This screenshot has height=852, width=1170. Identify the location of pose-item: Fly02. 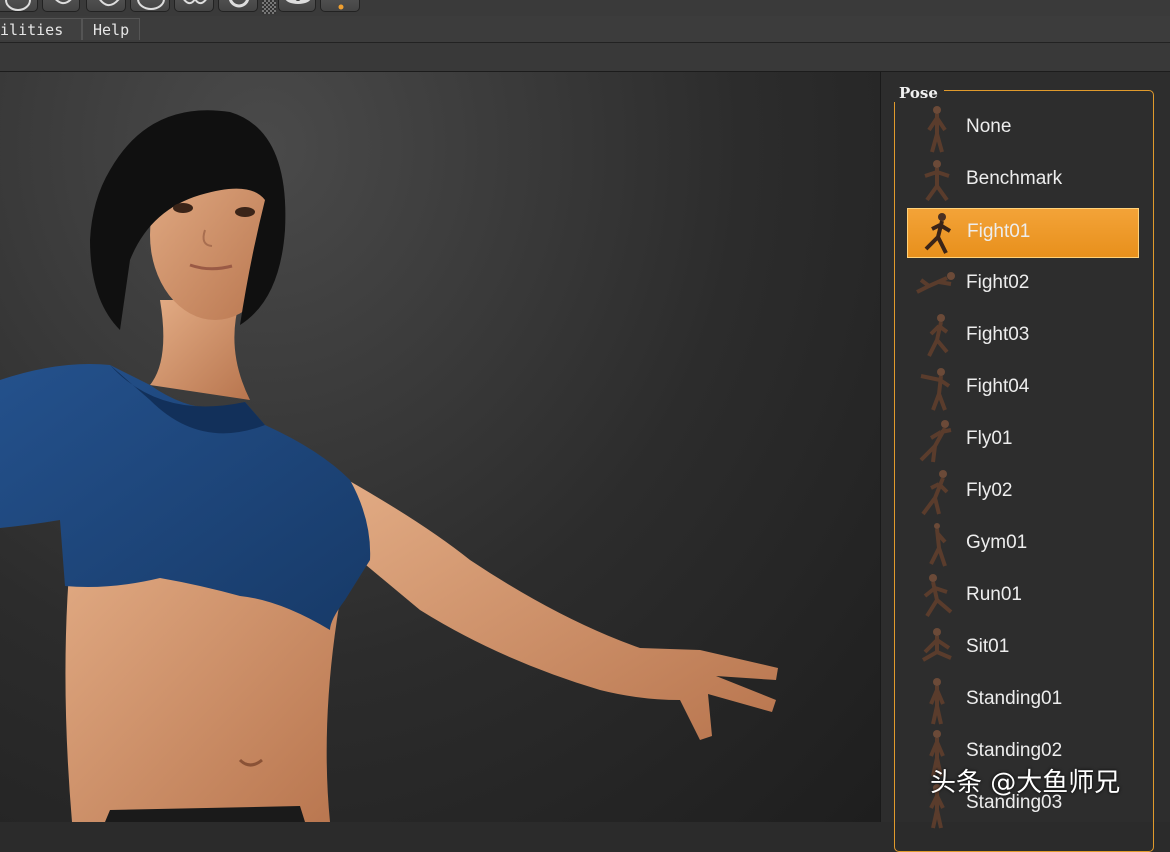
(1023, 493).